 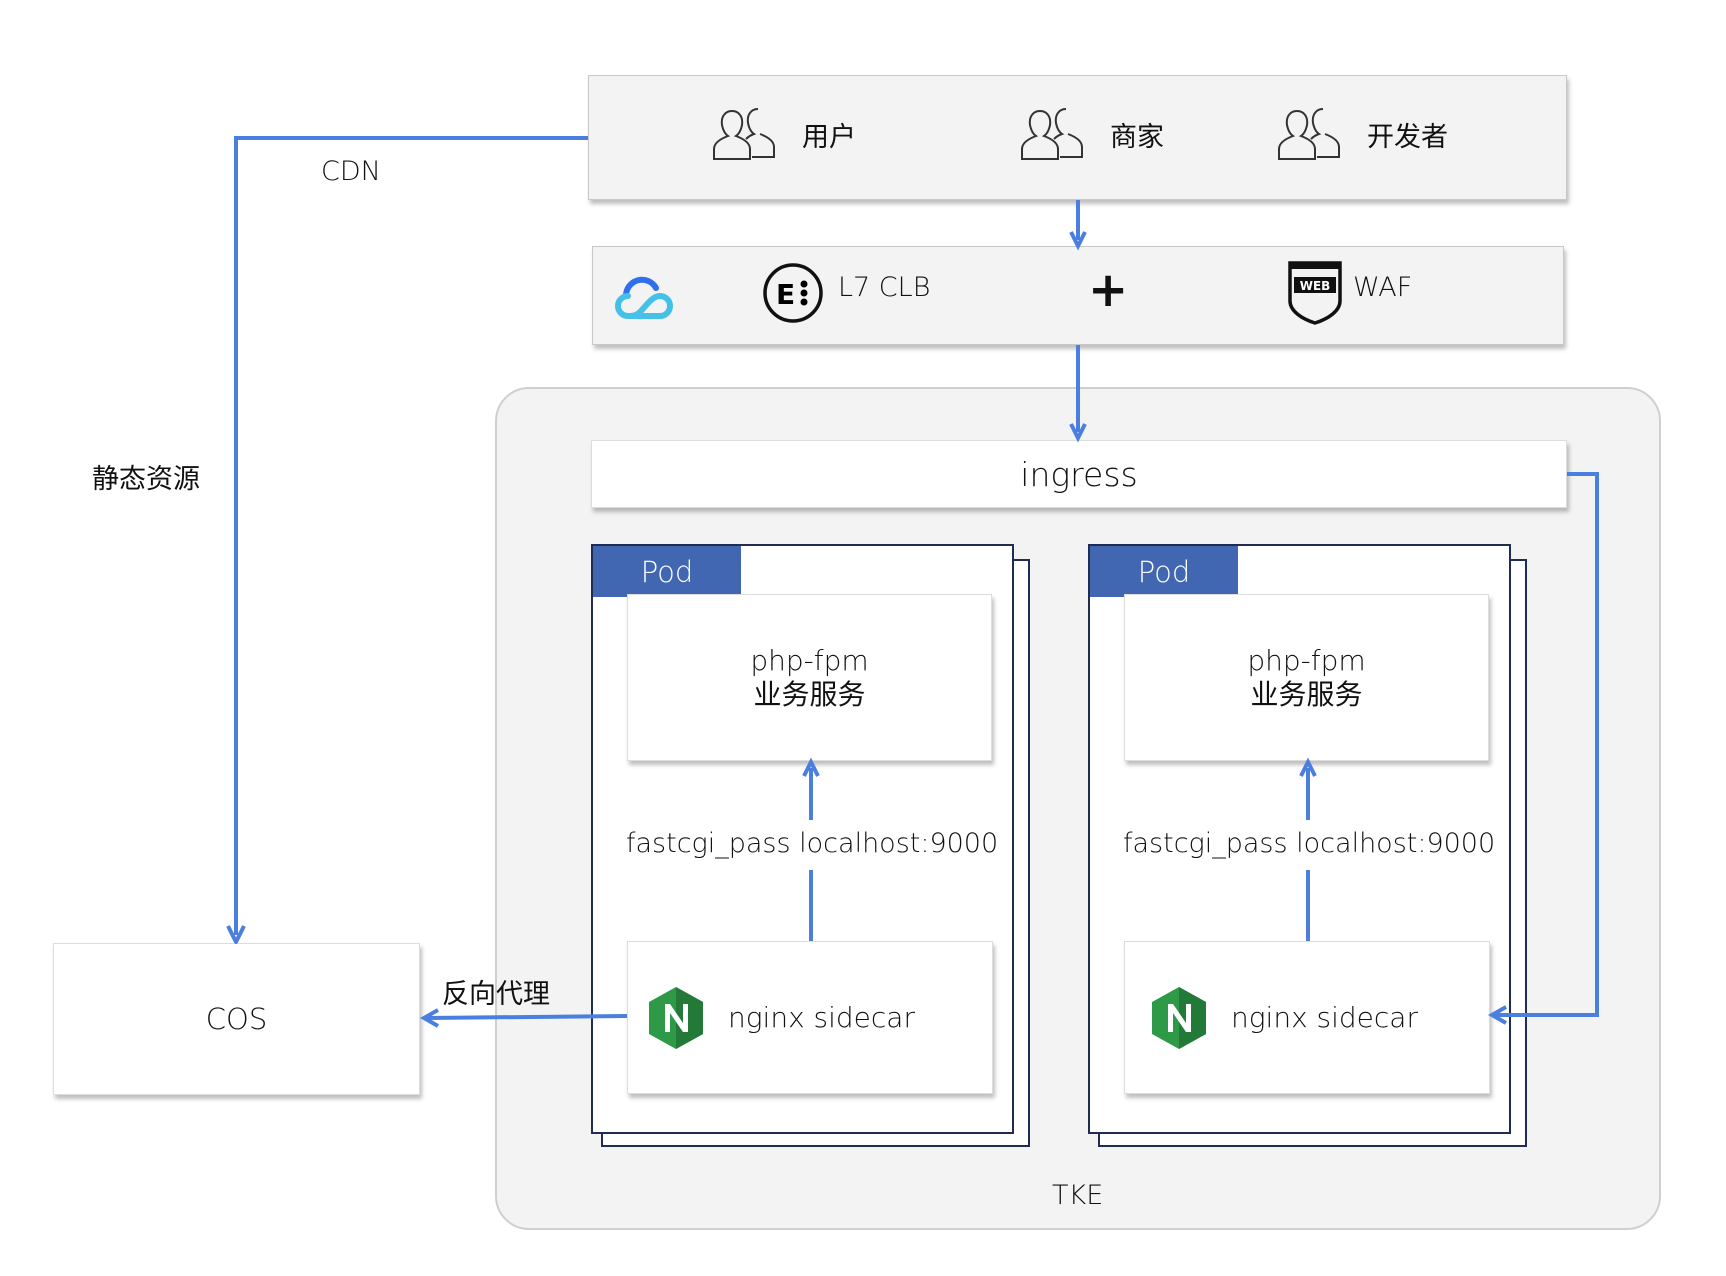 What do you see at coordinates (1383, 287) in the screenshot?
I see `waf-label: WAF` at bounding box center [1383, 287].